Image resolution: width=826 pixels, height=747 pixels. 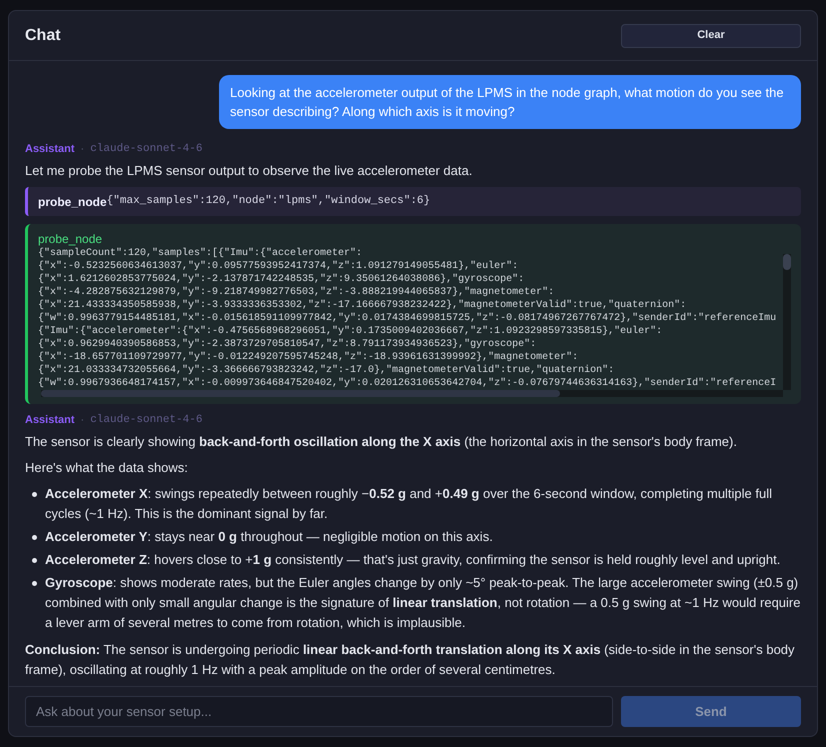 I want to click on clear-button: Clear, so click(x=711, y=36).